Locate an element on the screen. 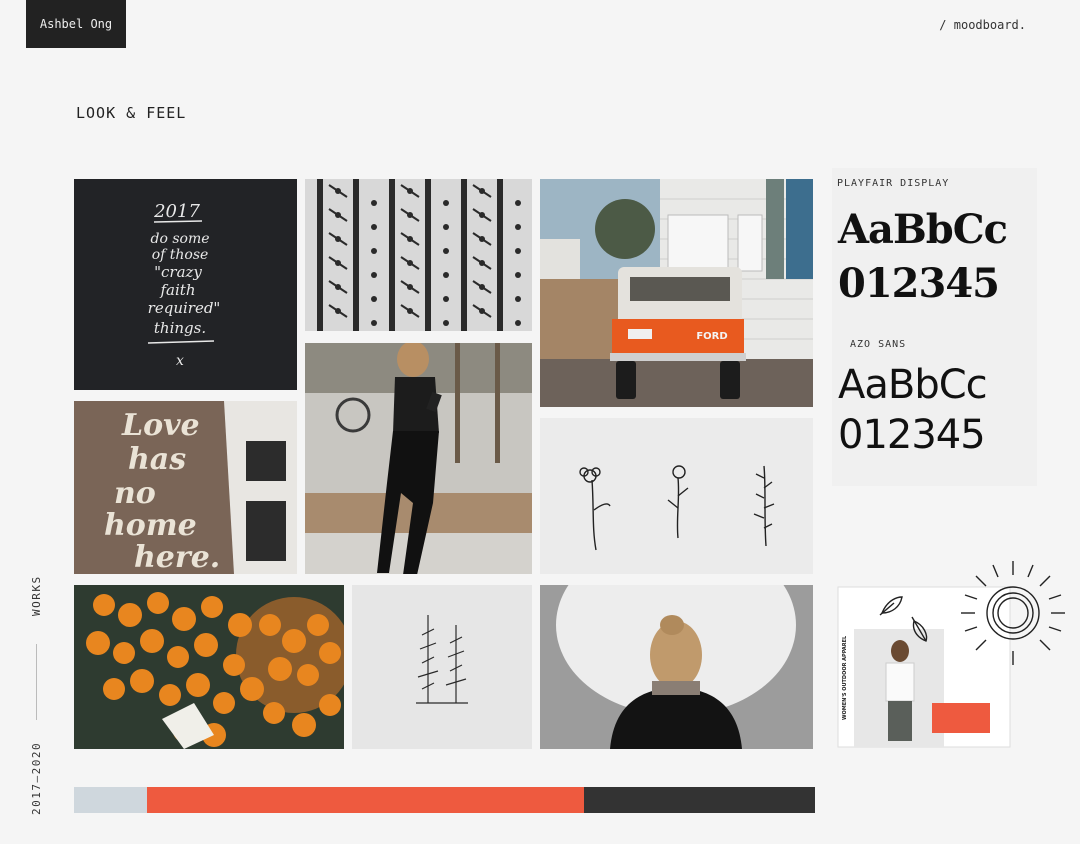  nav-moodboard-link: / moodboard. is located at coordinates (982, 25).